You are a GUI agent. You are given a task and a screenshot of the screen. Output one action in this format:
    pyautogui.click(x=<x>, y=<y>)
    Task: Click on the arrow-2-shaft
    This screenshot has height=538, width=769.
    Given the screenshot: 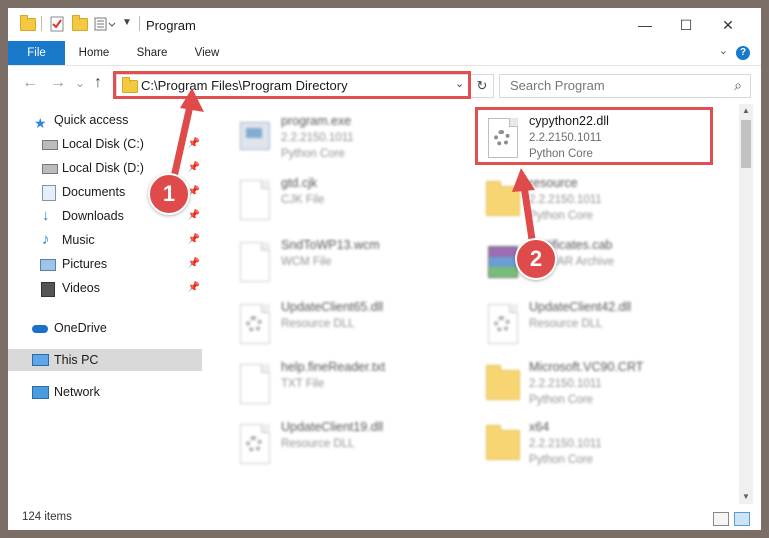 What is the action you would take?
    pyautogui.click(x=528, y=216)
    